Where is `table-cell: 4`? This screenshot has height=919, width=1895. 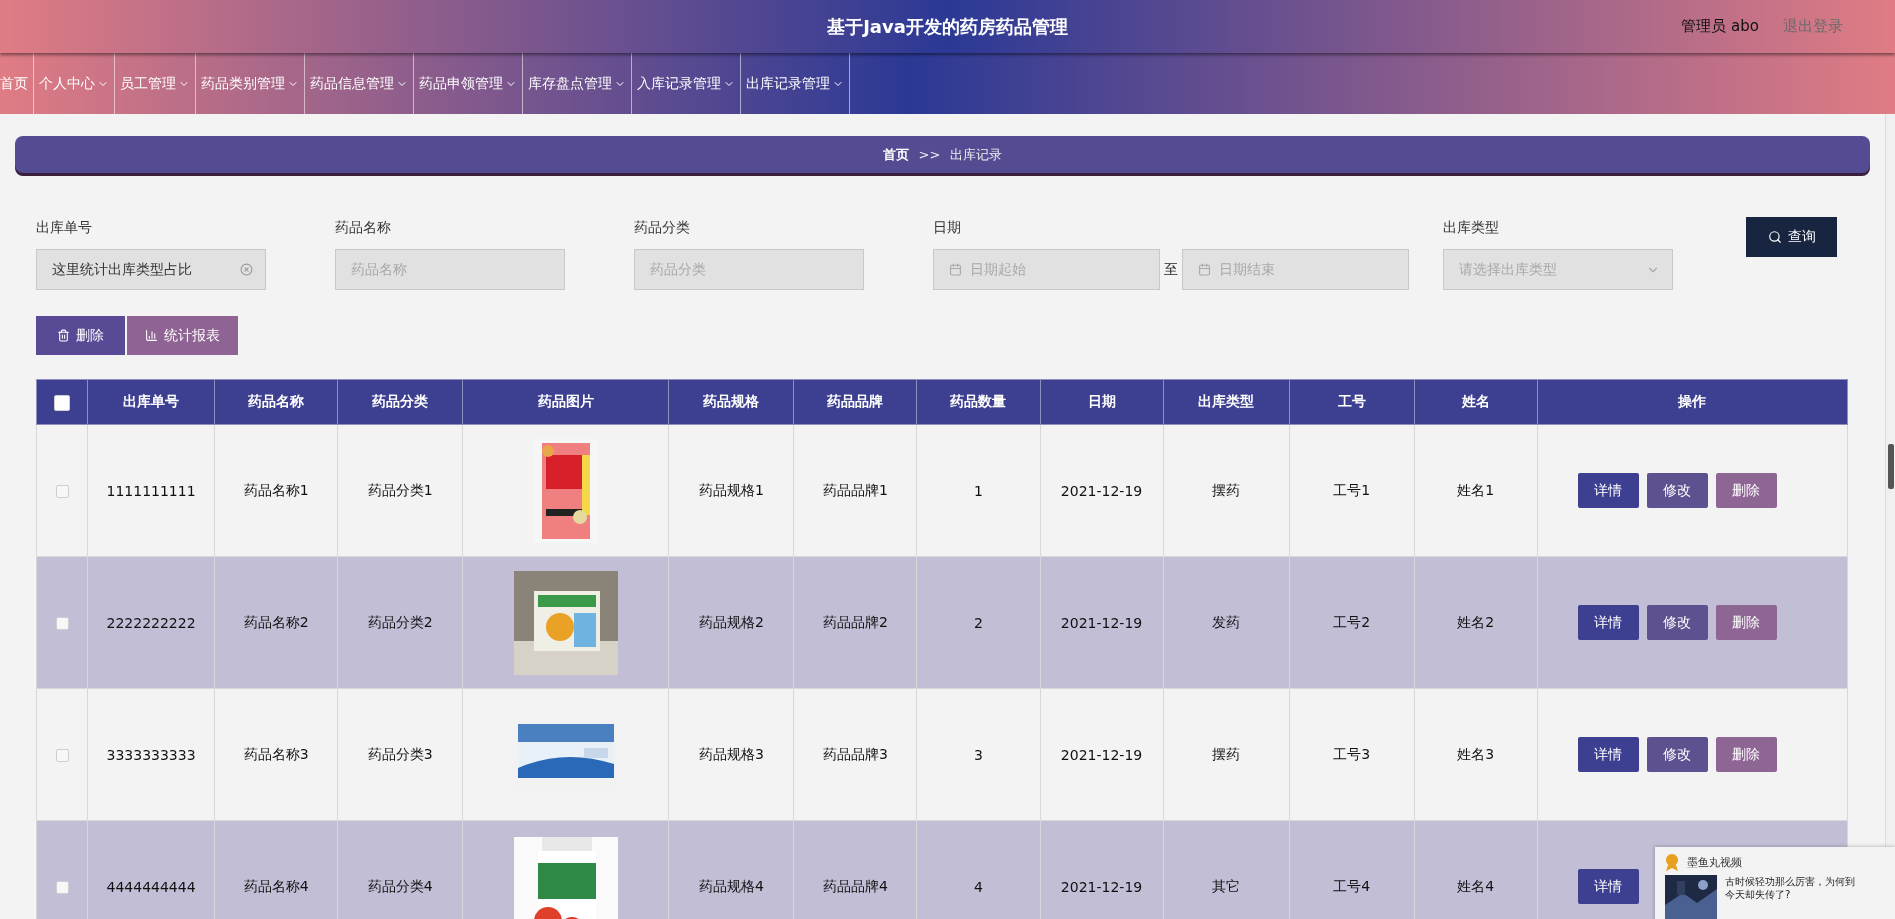 table-cell: 4 is located at coordinates (978, 869).